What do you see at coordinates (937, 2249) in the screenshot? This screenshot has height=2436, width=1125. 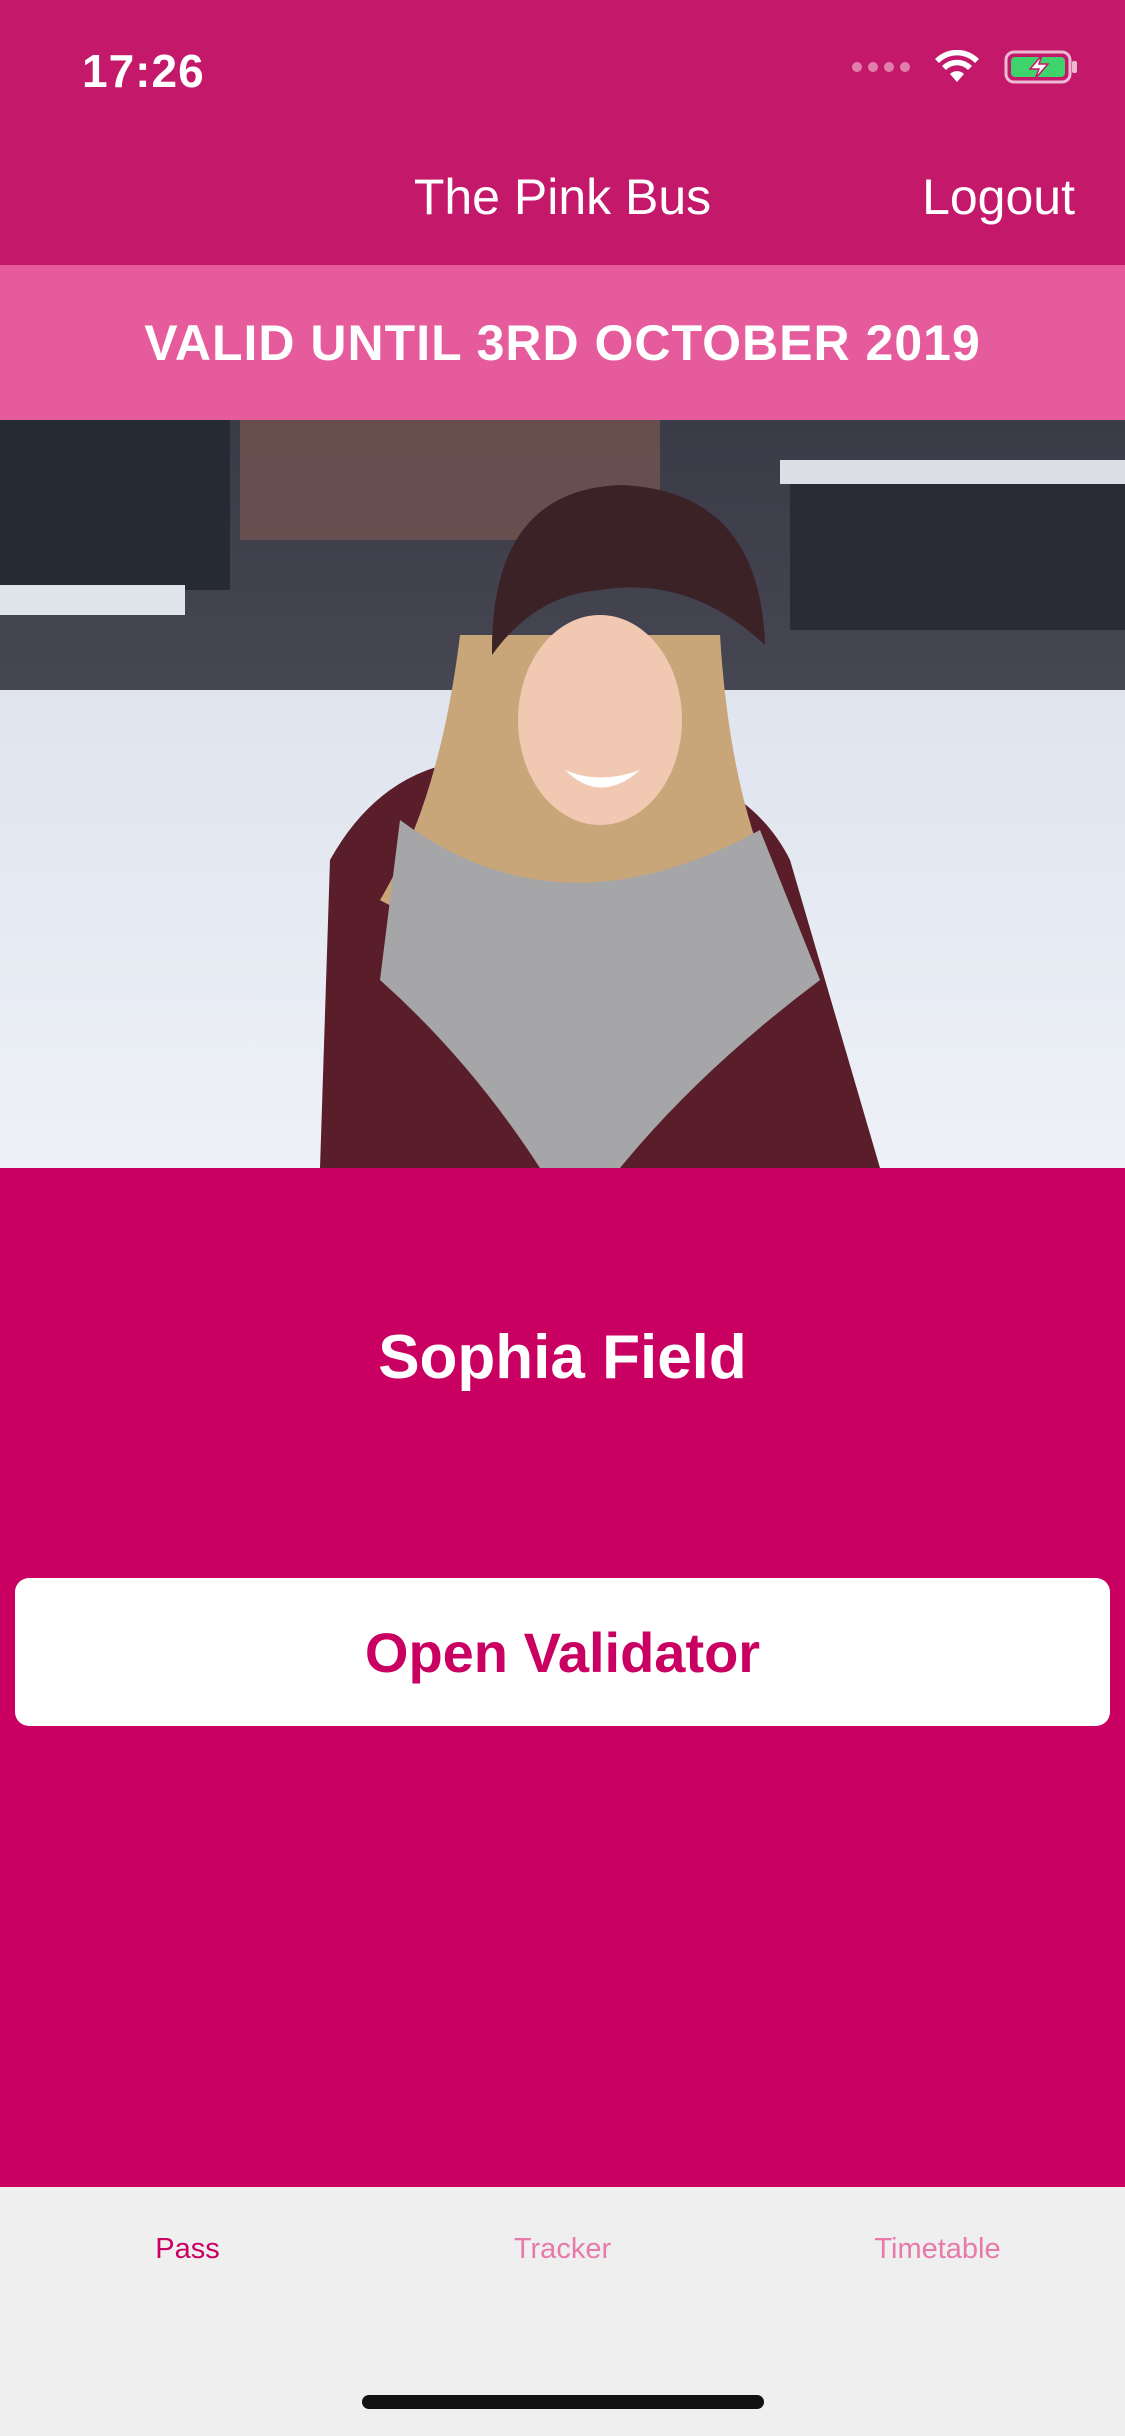 I see `tab-timetable: Timetable` at bounding box center [937, 2249].